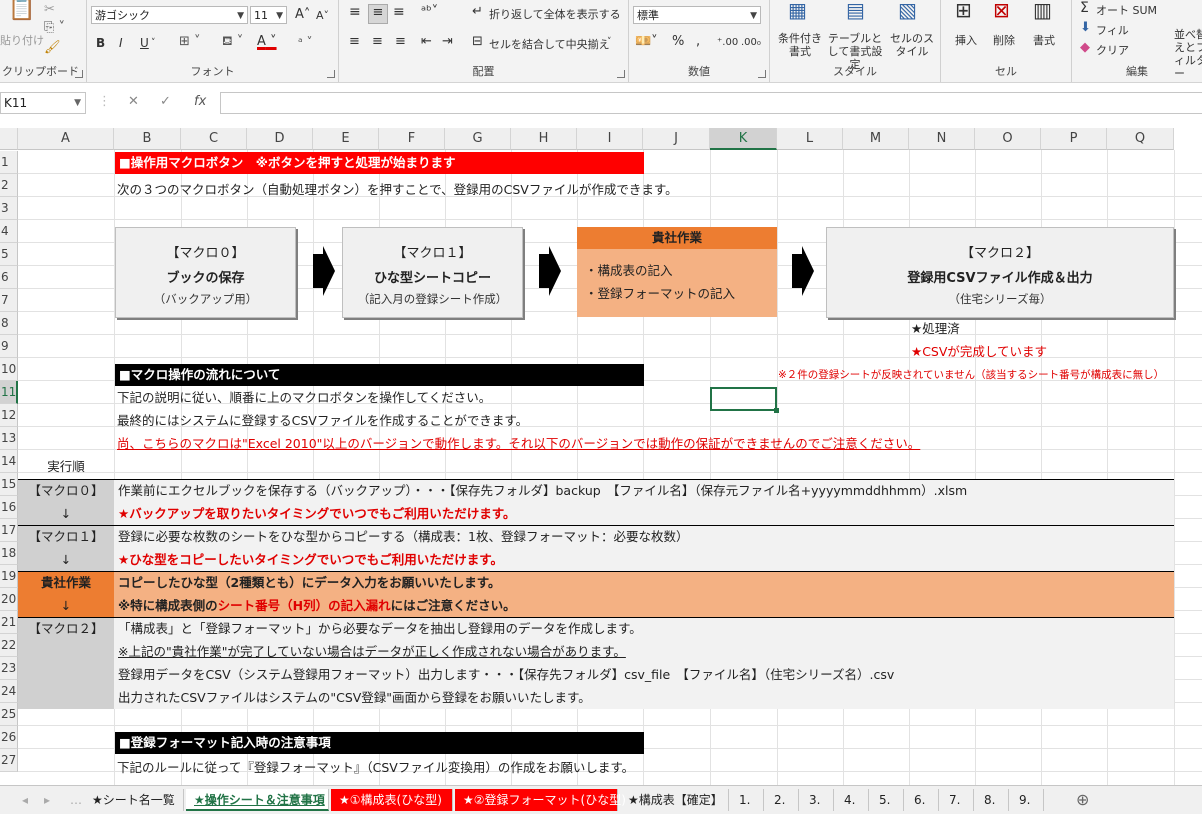  I want to click on format-painter-icon: 🖌, so click(52, 48).